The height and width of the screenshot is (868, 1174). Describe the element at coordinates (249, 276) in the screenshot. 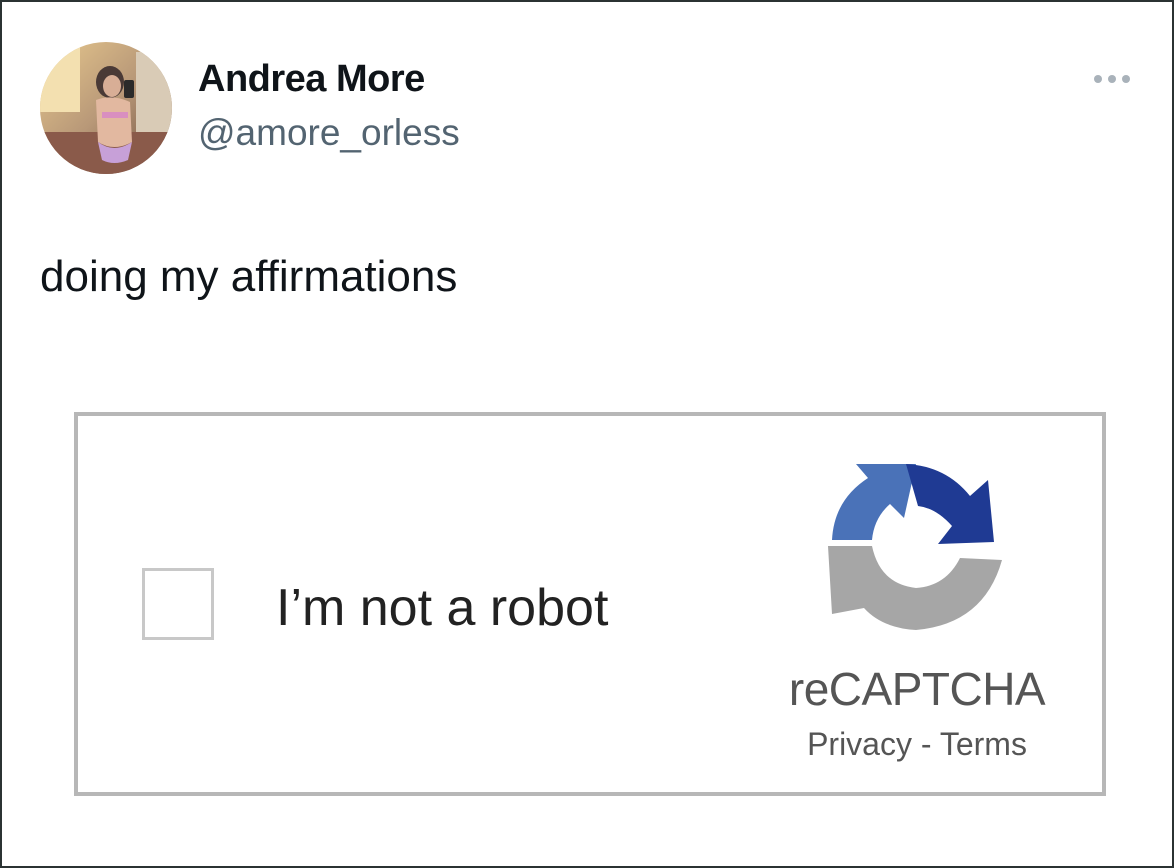

I see `tweet-text: doing my affirmations` at that location.